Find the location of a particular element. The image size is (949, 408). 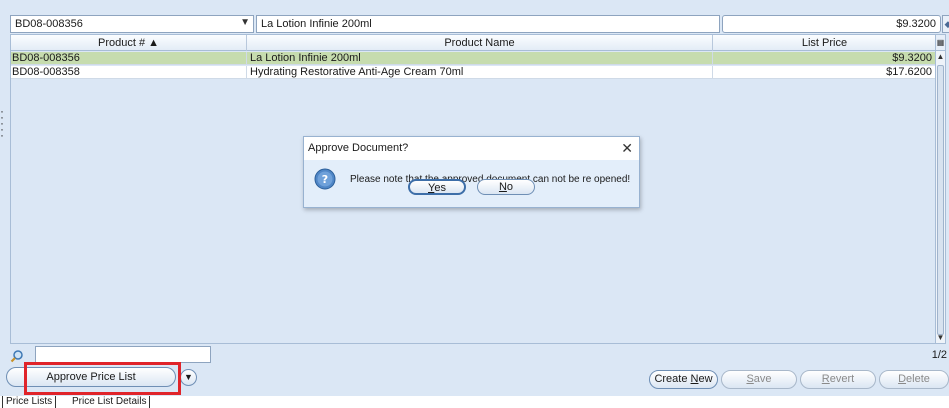

page-count: 1/2 is located at coordinates (939, 355).